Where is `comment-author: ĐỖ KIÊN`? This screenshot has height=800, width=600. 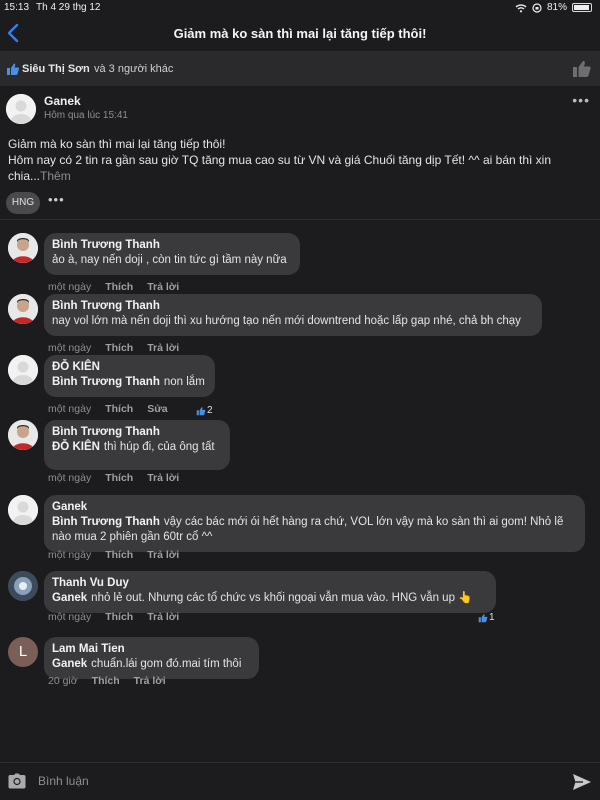 comment-author: ĐỖ KIÊN is located at coordinates (129, 367).